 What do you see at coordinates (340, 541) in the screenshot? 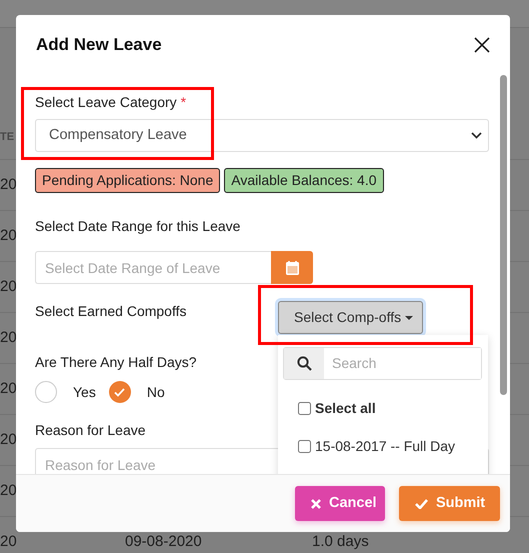
I see `table-cell: 1.0 days` at bounding box center [340, 541].